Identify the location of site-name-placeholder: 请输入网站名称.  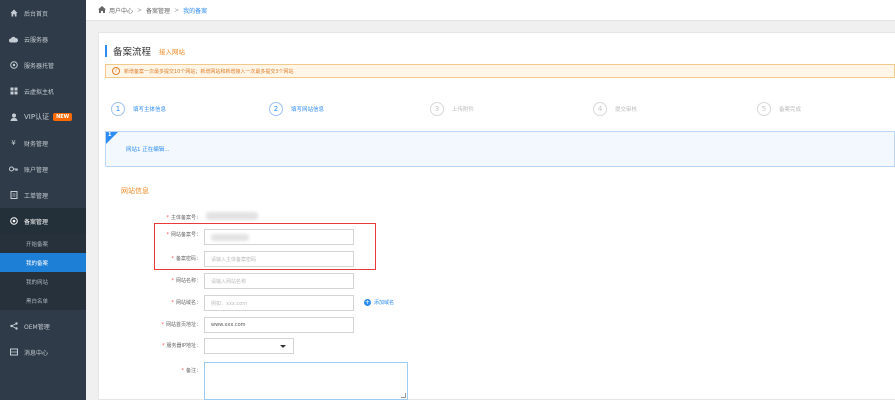
(229, 281).